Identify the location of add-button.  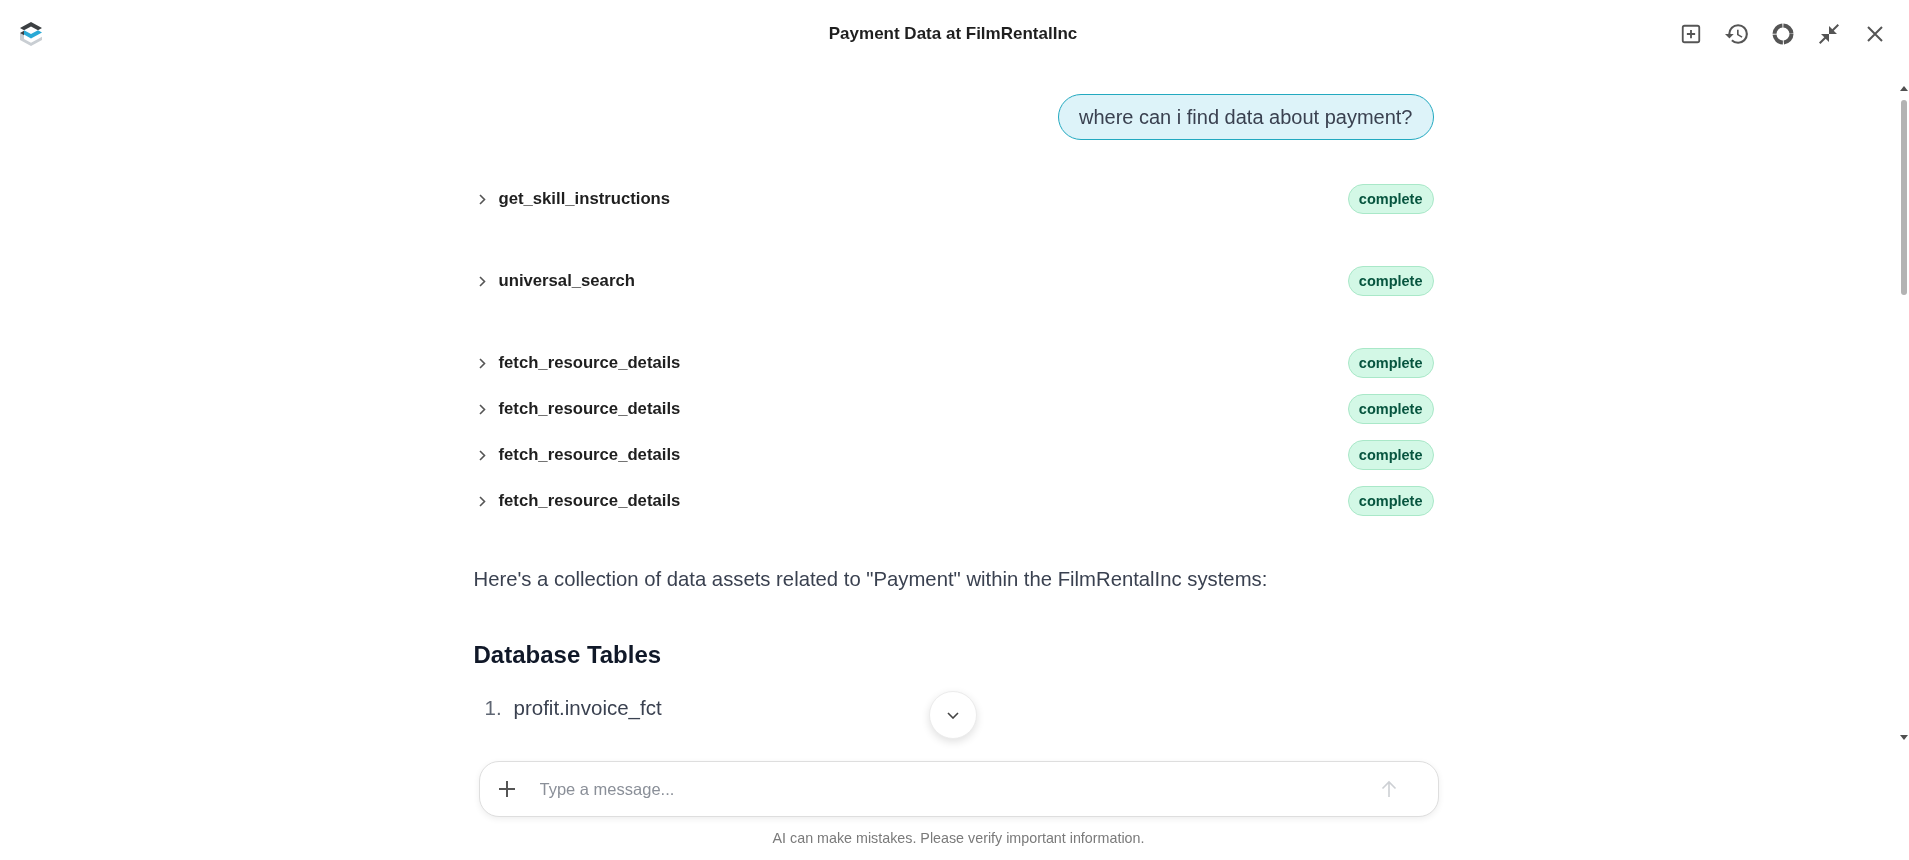
(506, 789).